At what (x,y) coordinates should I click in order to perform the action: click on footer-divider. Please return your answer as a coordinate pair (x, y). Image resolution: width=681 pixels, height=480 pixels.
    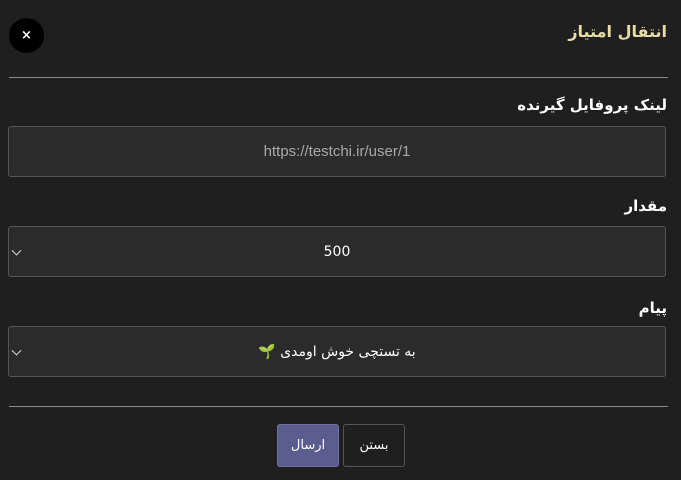
    Looking at the image, I should click on (338, 406).